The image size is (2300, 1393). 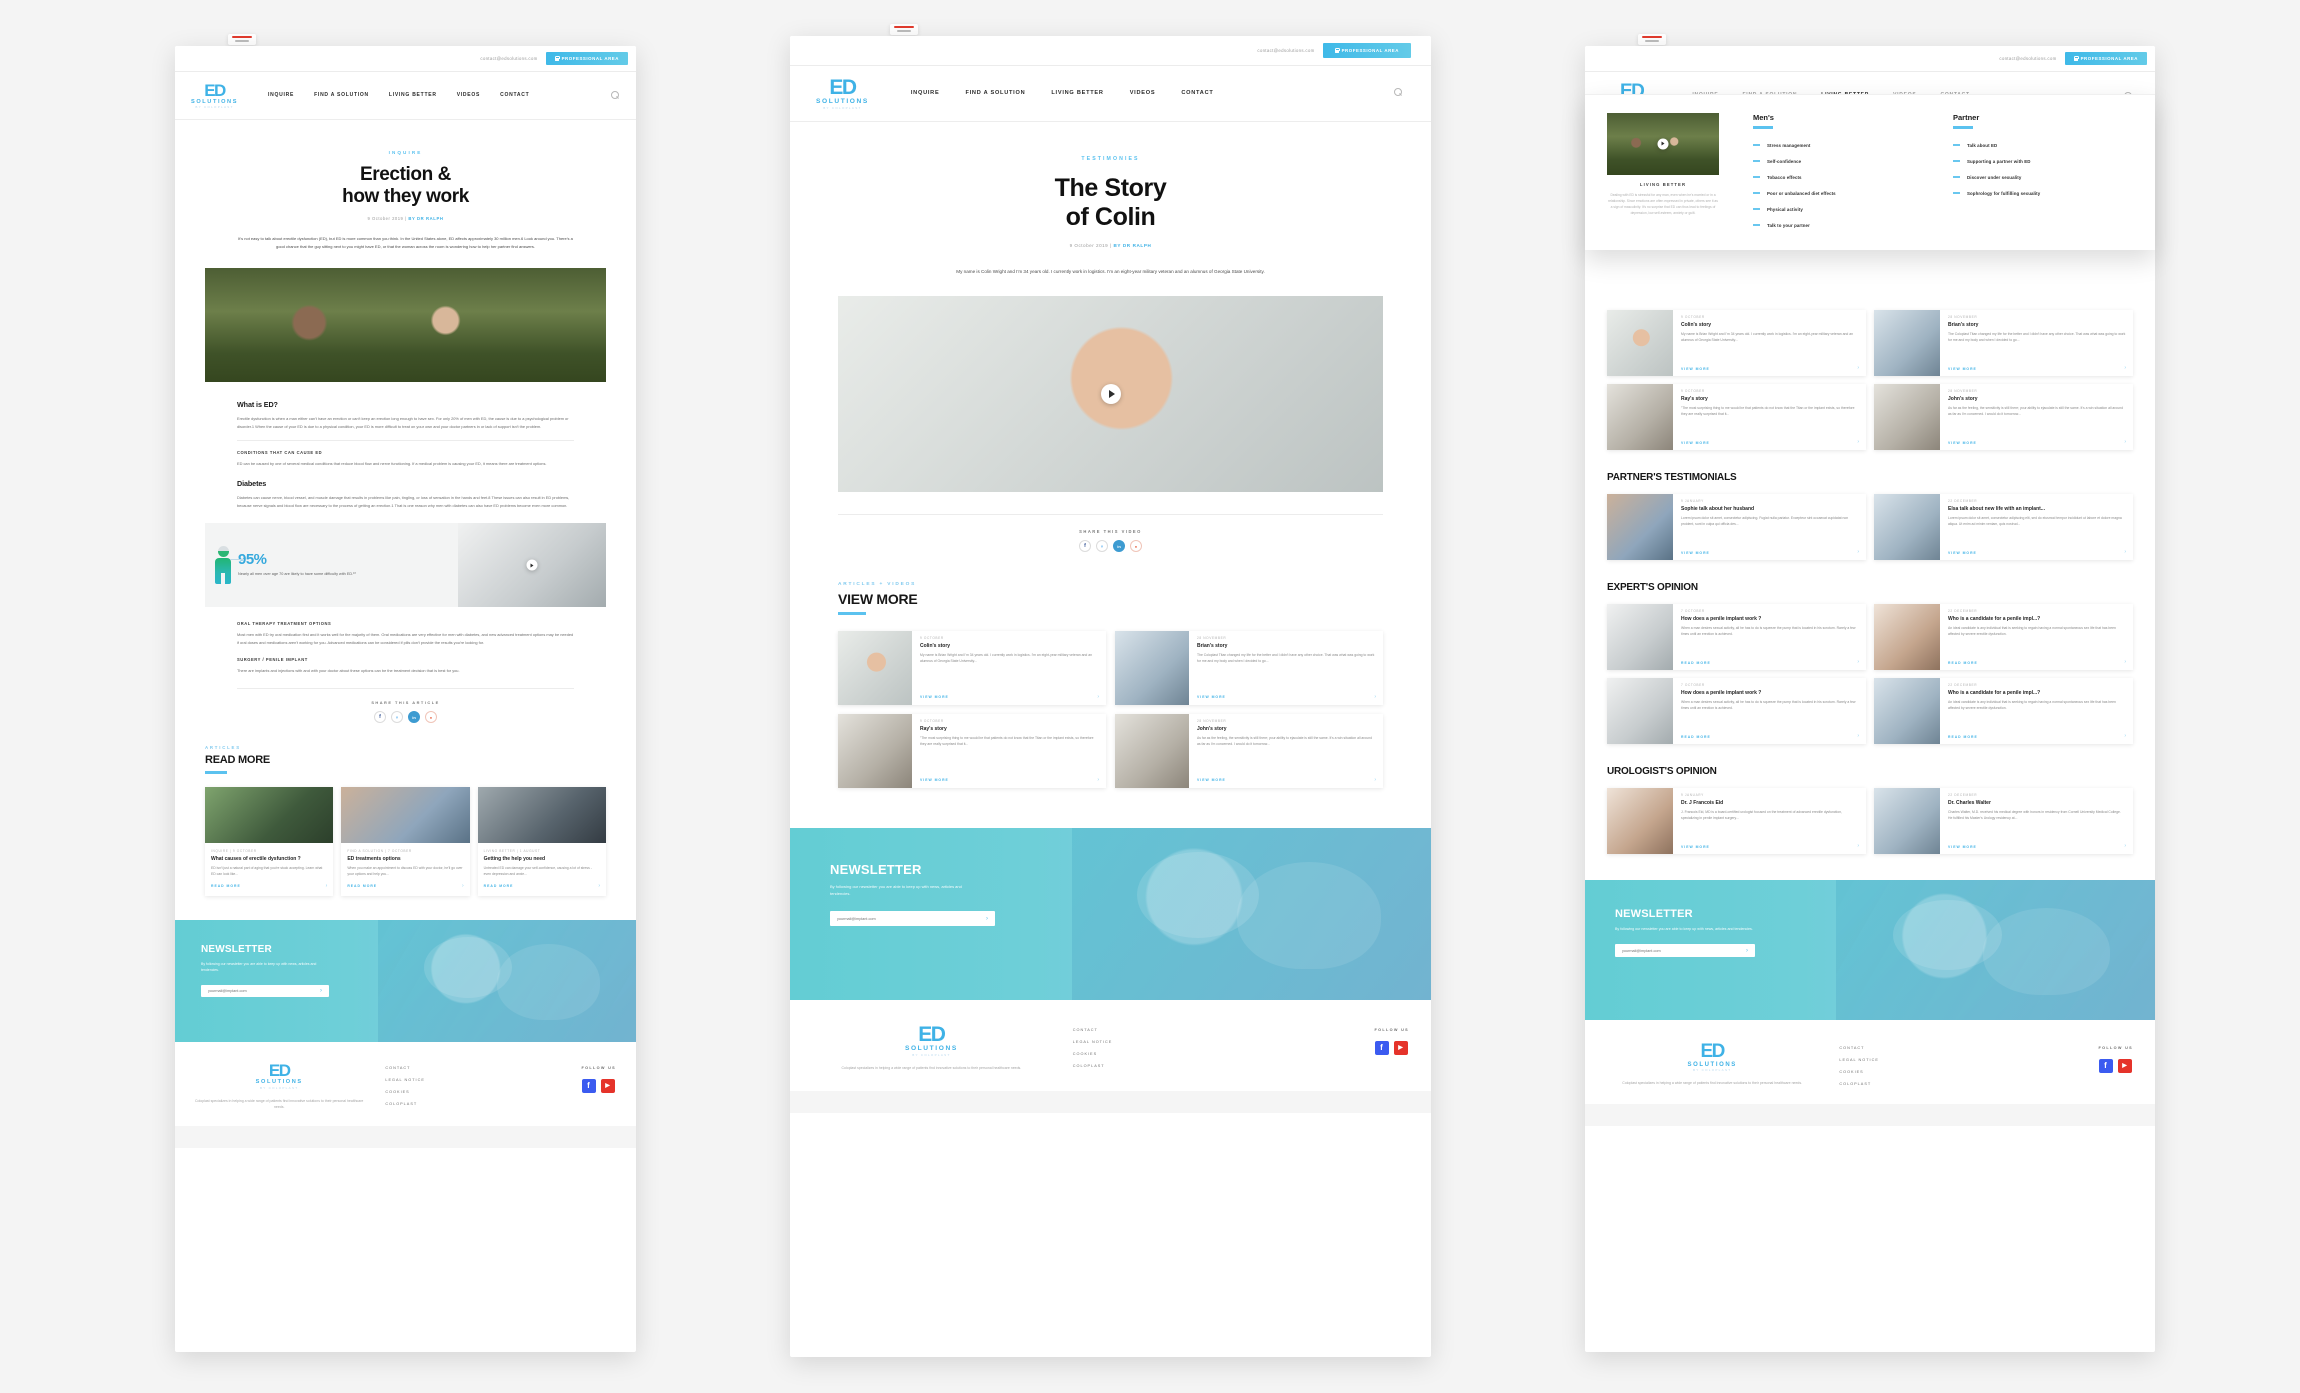 I want to click on mega-menu-item-diet-effects: Poor or unbalanced diet effects, so click(x=1843, y=193).